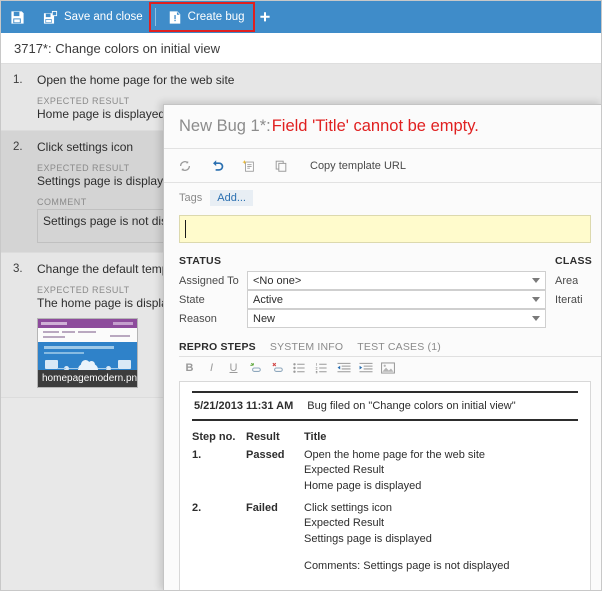  Describe the element at coordinates (233, 368) in the screenshot. I see `underline-icon: U` at that location.